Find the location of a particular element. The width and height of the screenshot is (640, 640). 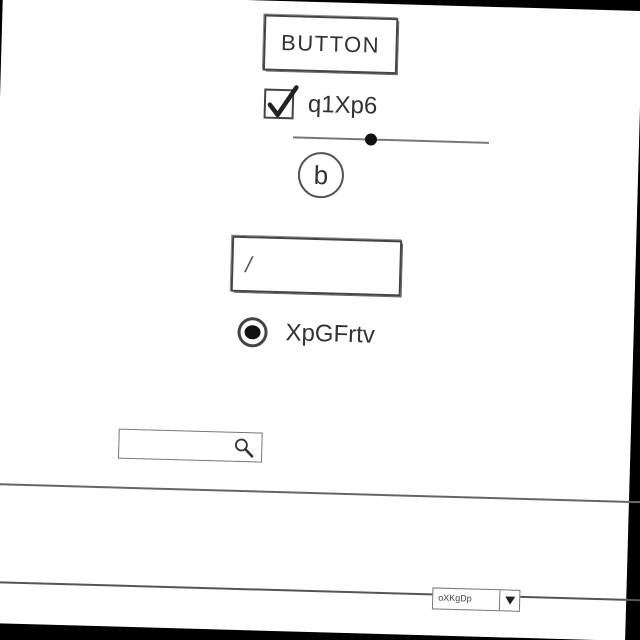

checkbox is located at coordinates (281, 102).